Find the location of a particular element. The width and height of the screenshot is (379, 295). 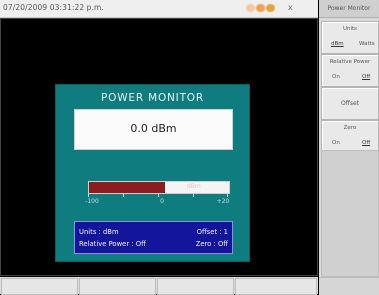

status-bar: 07/20/2009 03:31:22 p.m. x is located at coordinates (159, 9).